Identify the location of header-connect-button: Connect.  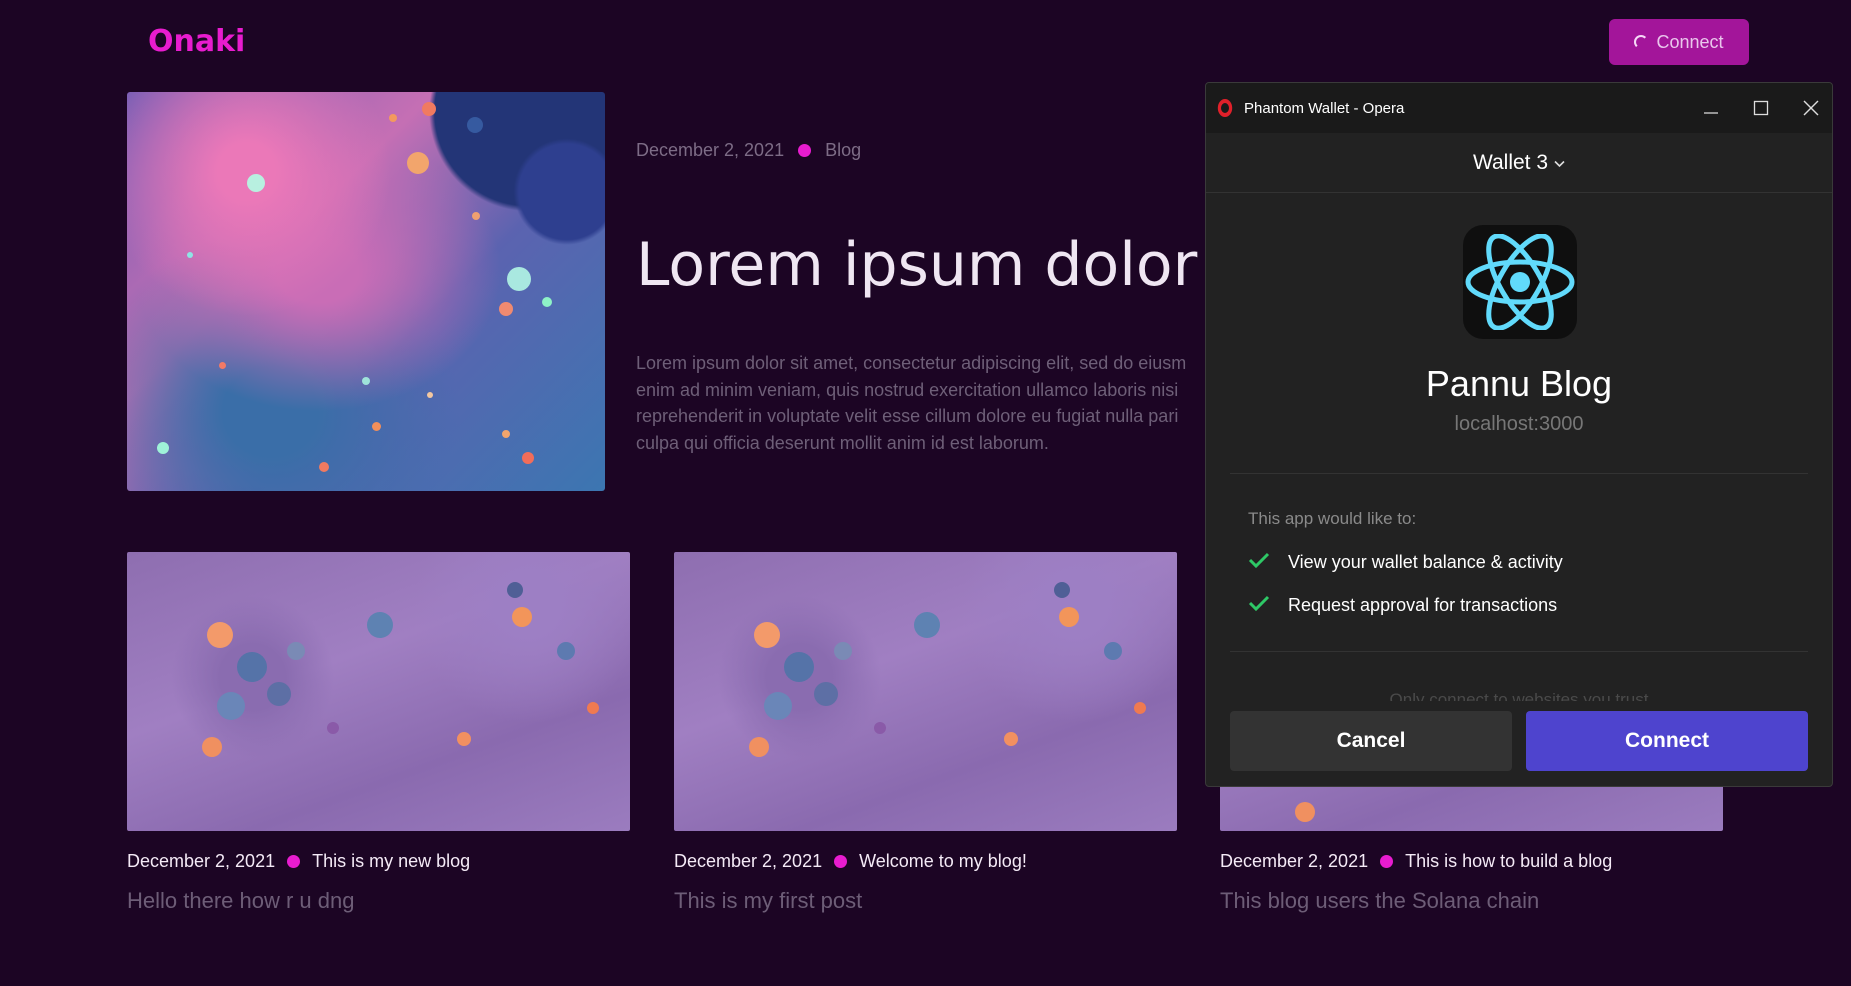
(1679, 42).